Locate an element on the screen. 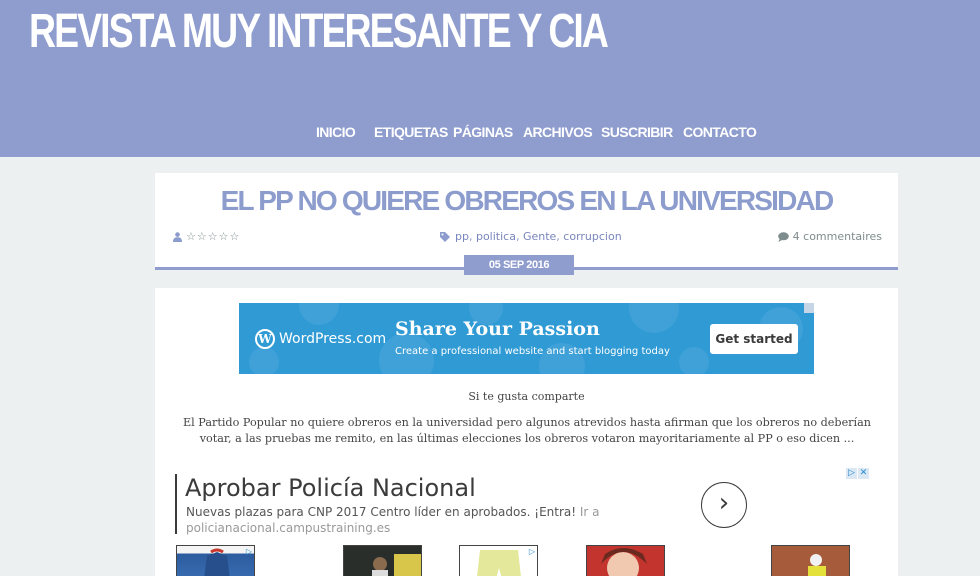 This screenshot has height=576, width=980. worker-image is located at coordinates (810, 561).